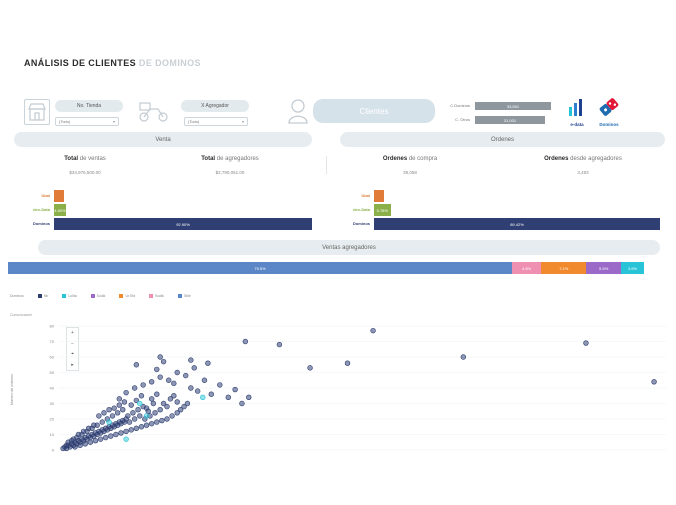  Describe the element at coordinates (127, 296) in the screenshot. I see `legend-item: Ur Ekt` at that location.